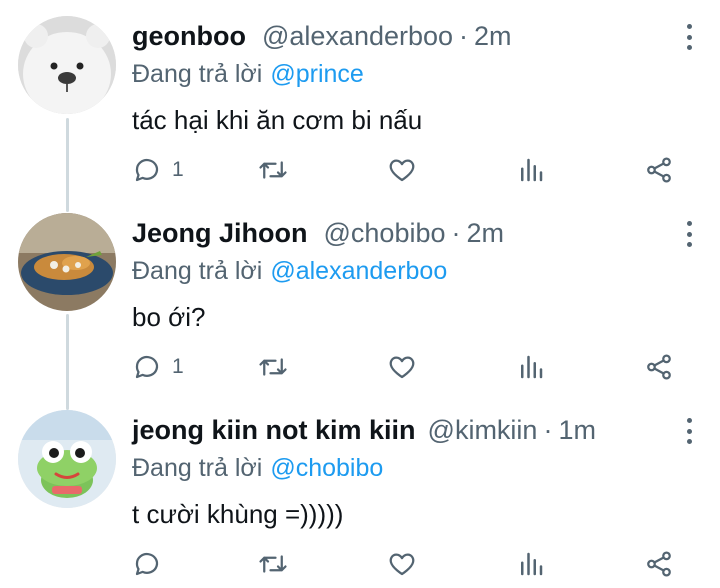 The width and height of the screenshot is (720, 588). What do you see at coordinates (357, 36) in the screenshot?
I see `user-handle: @alexanderboo` at bounding box center [357, 36].